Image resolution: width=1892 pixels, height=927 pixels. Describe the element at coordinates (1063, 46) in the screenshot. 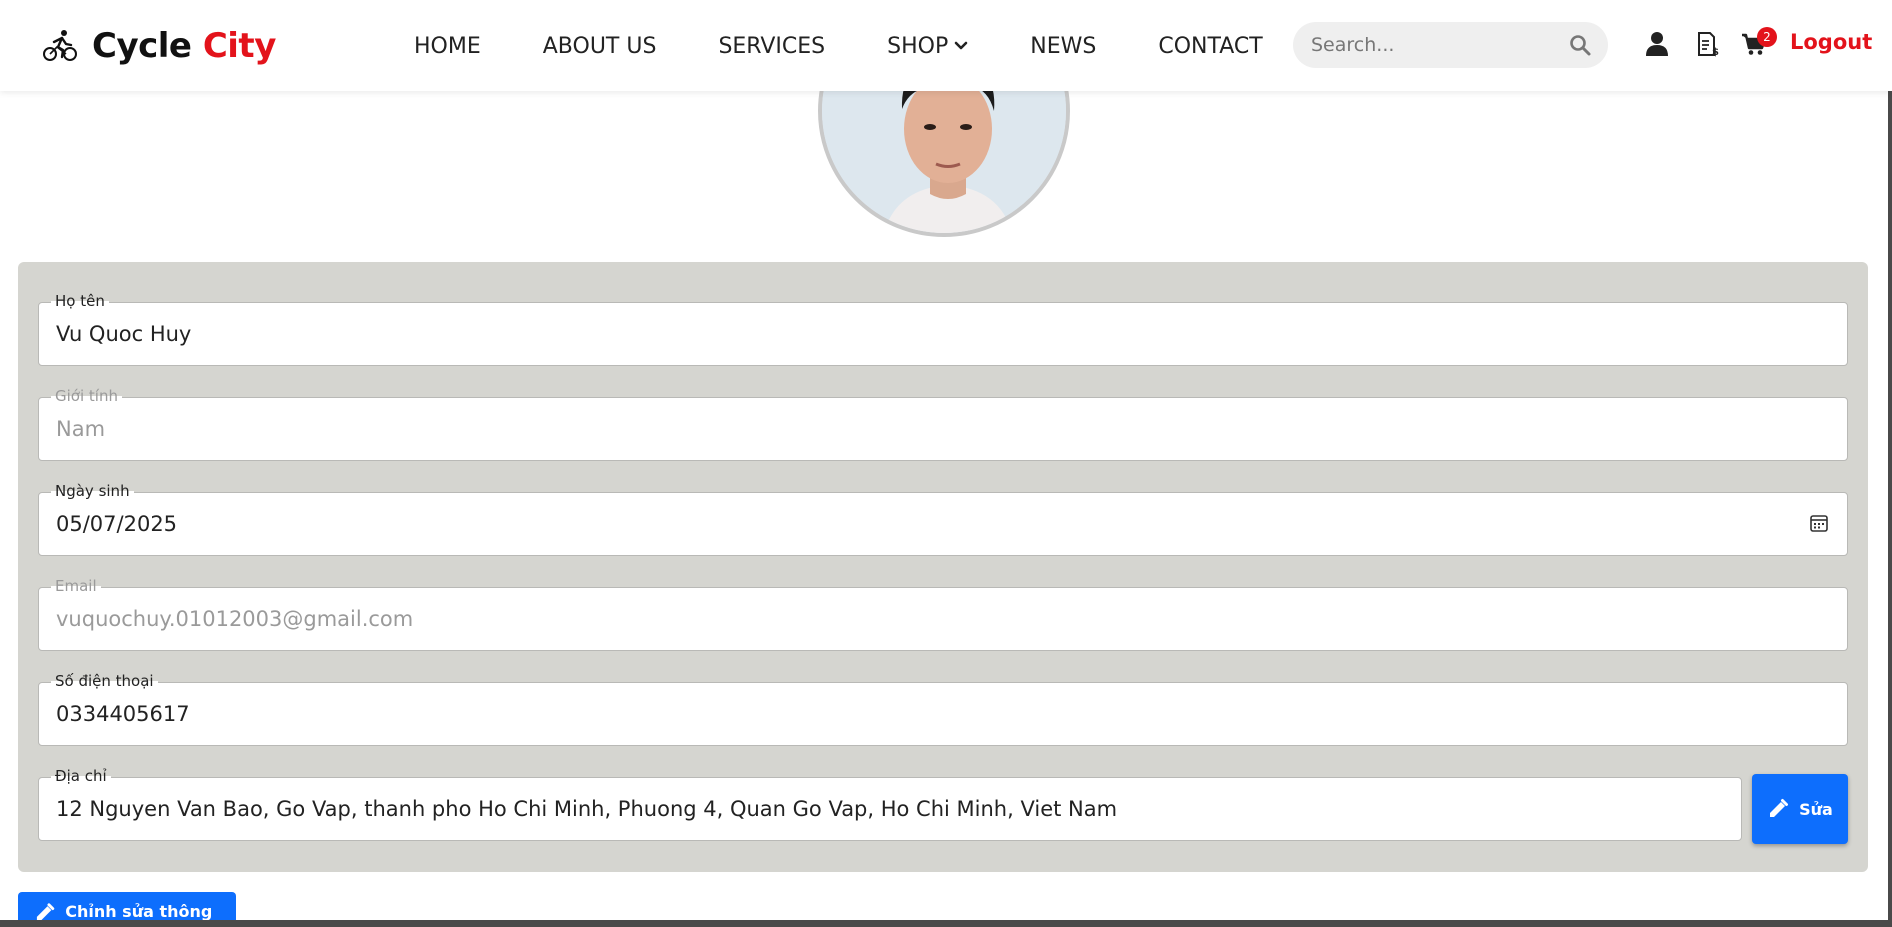

I see `nav-news: NEWS` at that location.